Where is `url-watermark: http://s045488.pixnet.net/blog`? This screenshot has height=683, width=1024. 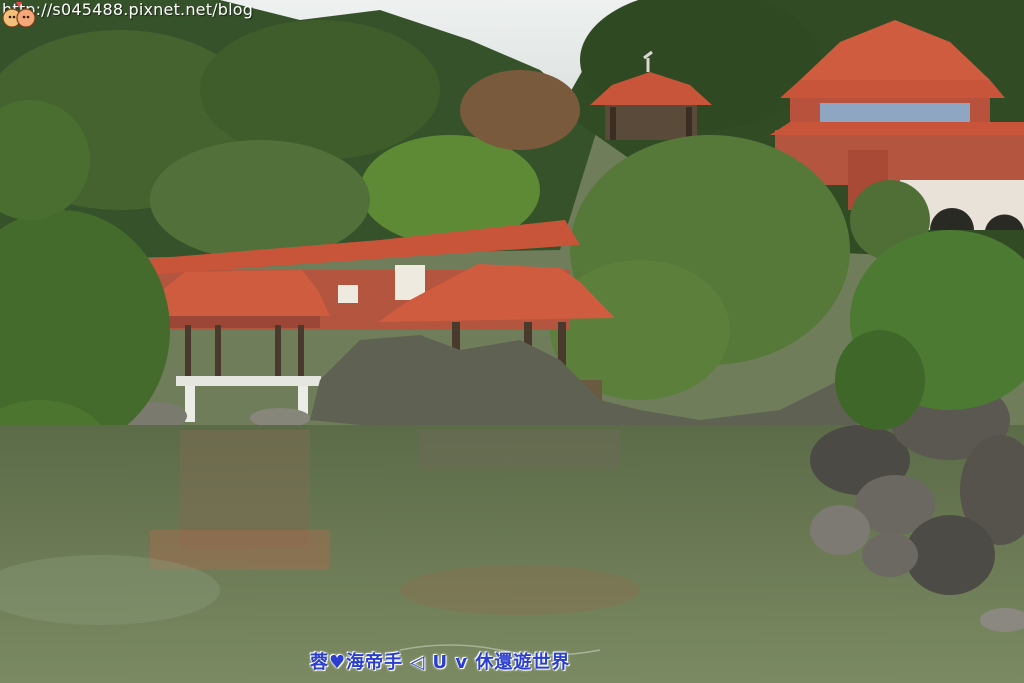 url-watermark: http://s045488.pixnet.net/blog is located at coordinates (128, 9).